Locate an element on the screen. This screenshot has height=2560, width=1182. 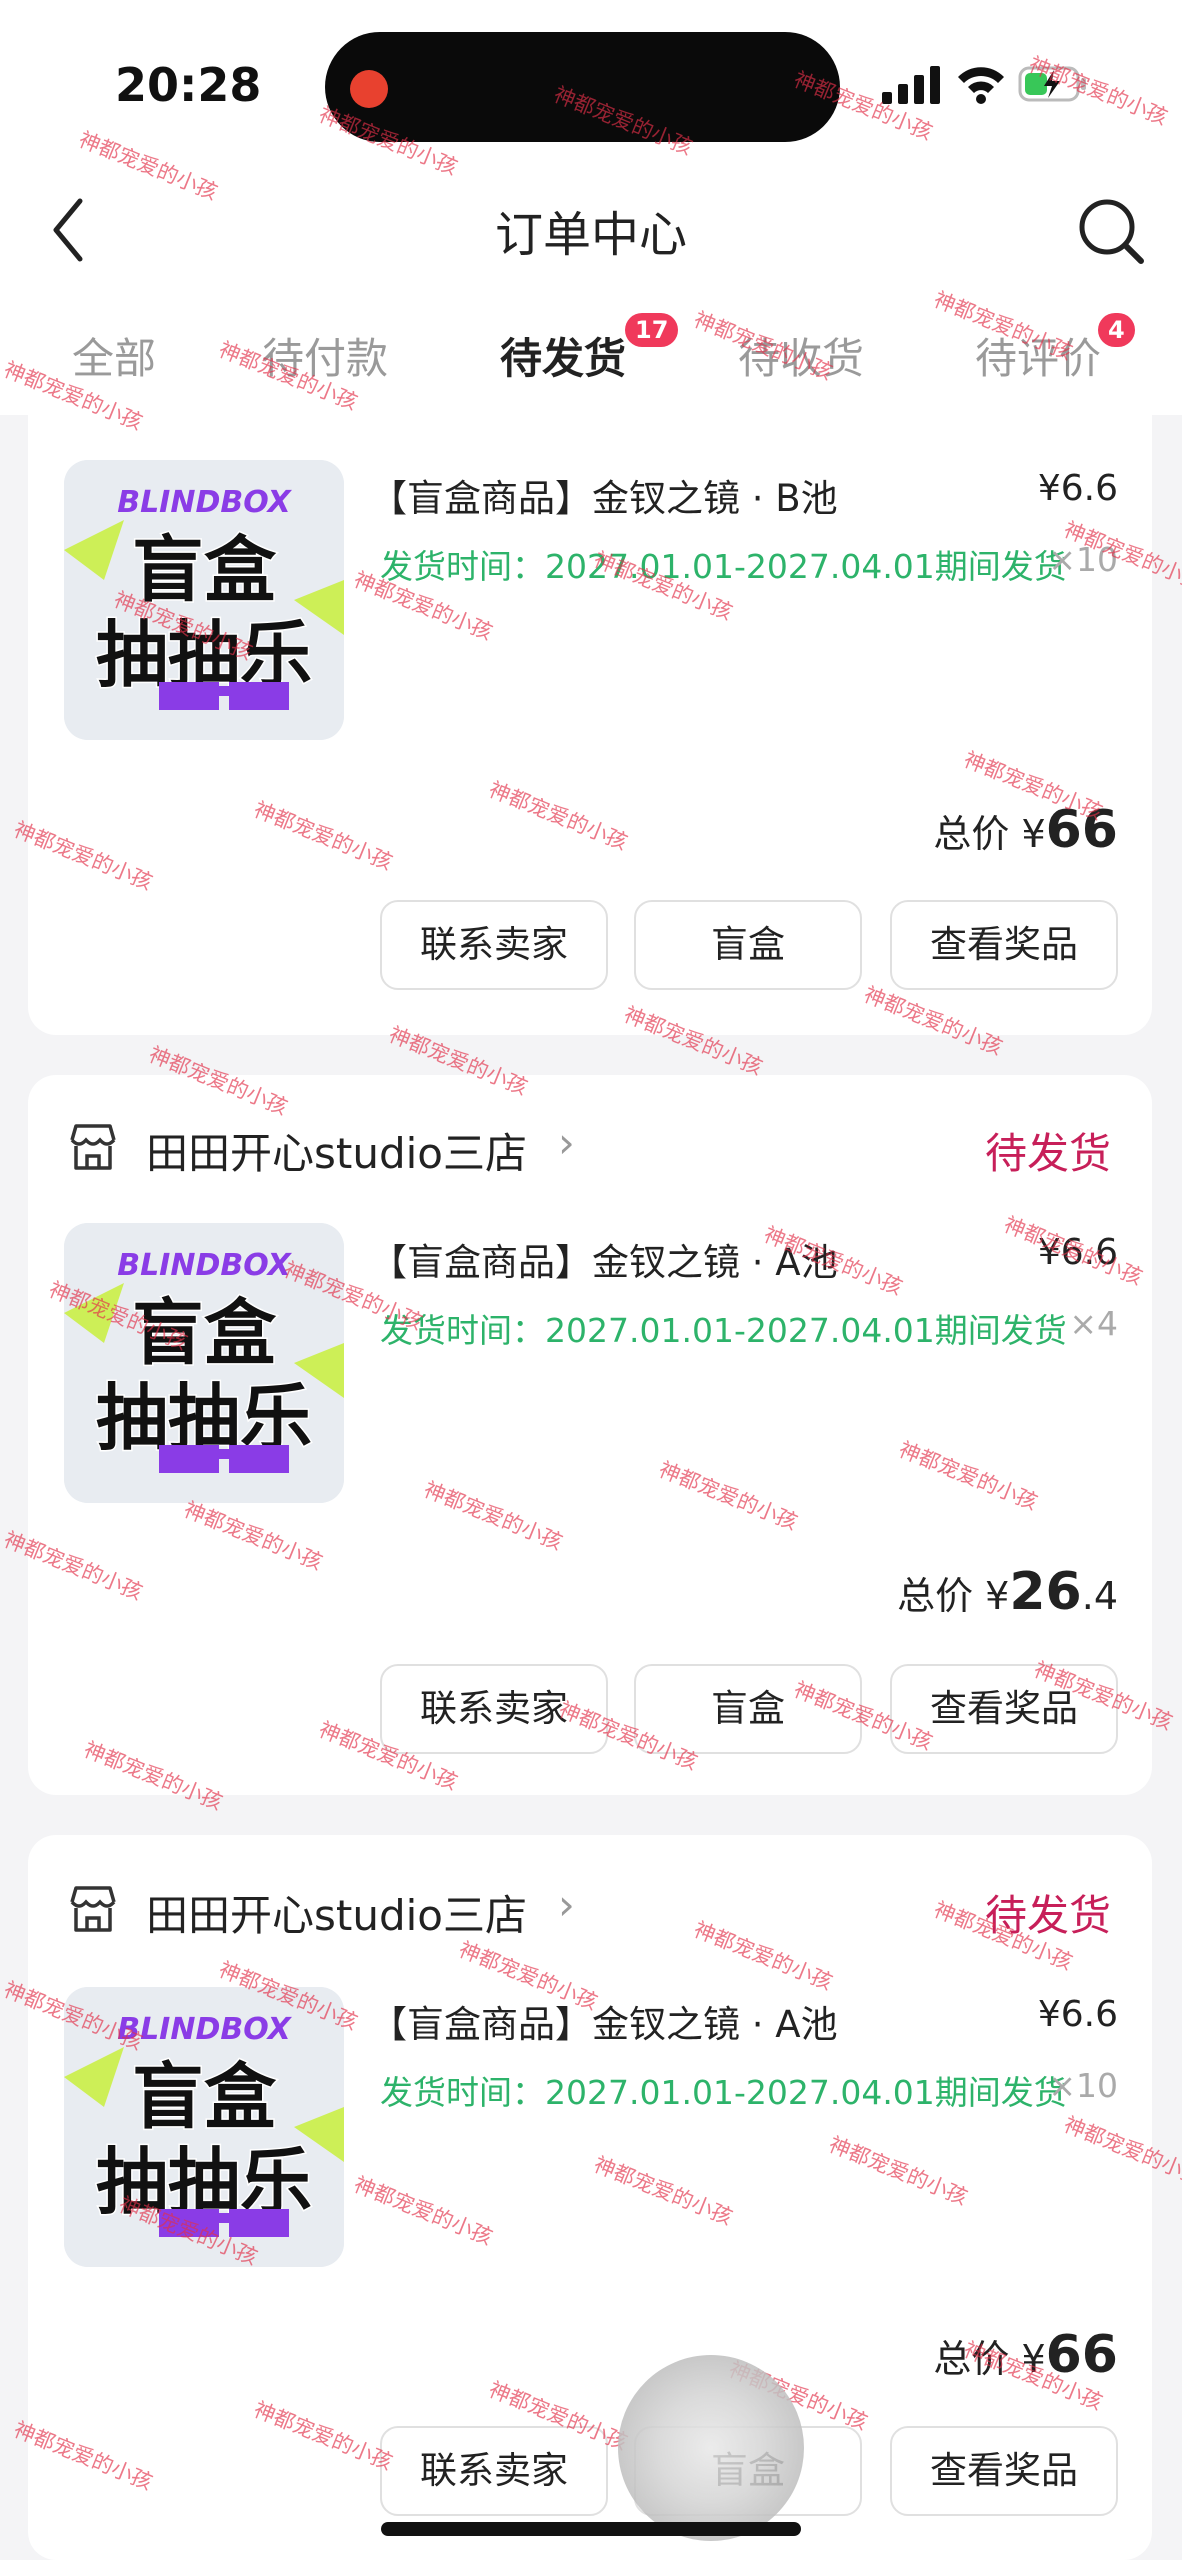
product-name: 【盲盒商品】金钗之镜 · B池 is located at coordinates (604, 498).